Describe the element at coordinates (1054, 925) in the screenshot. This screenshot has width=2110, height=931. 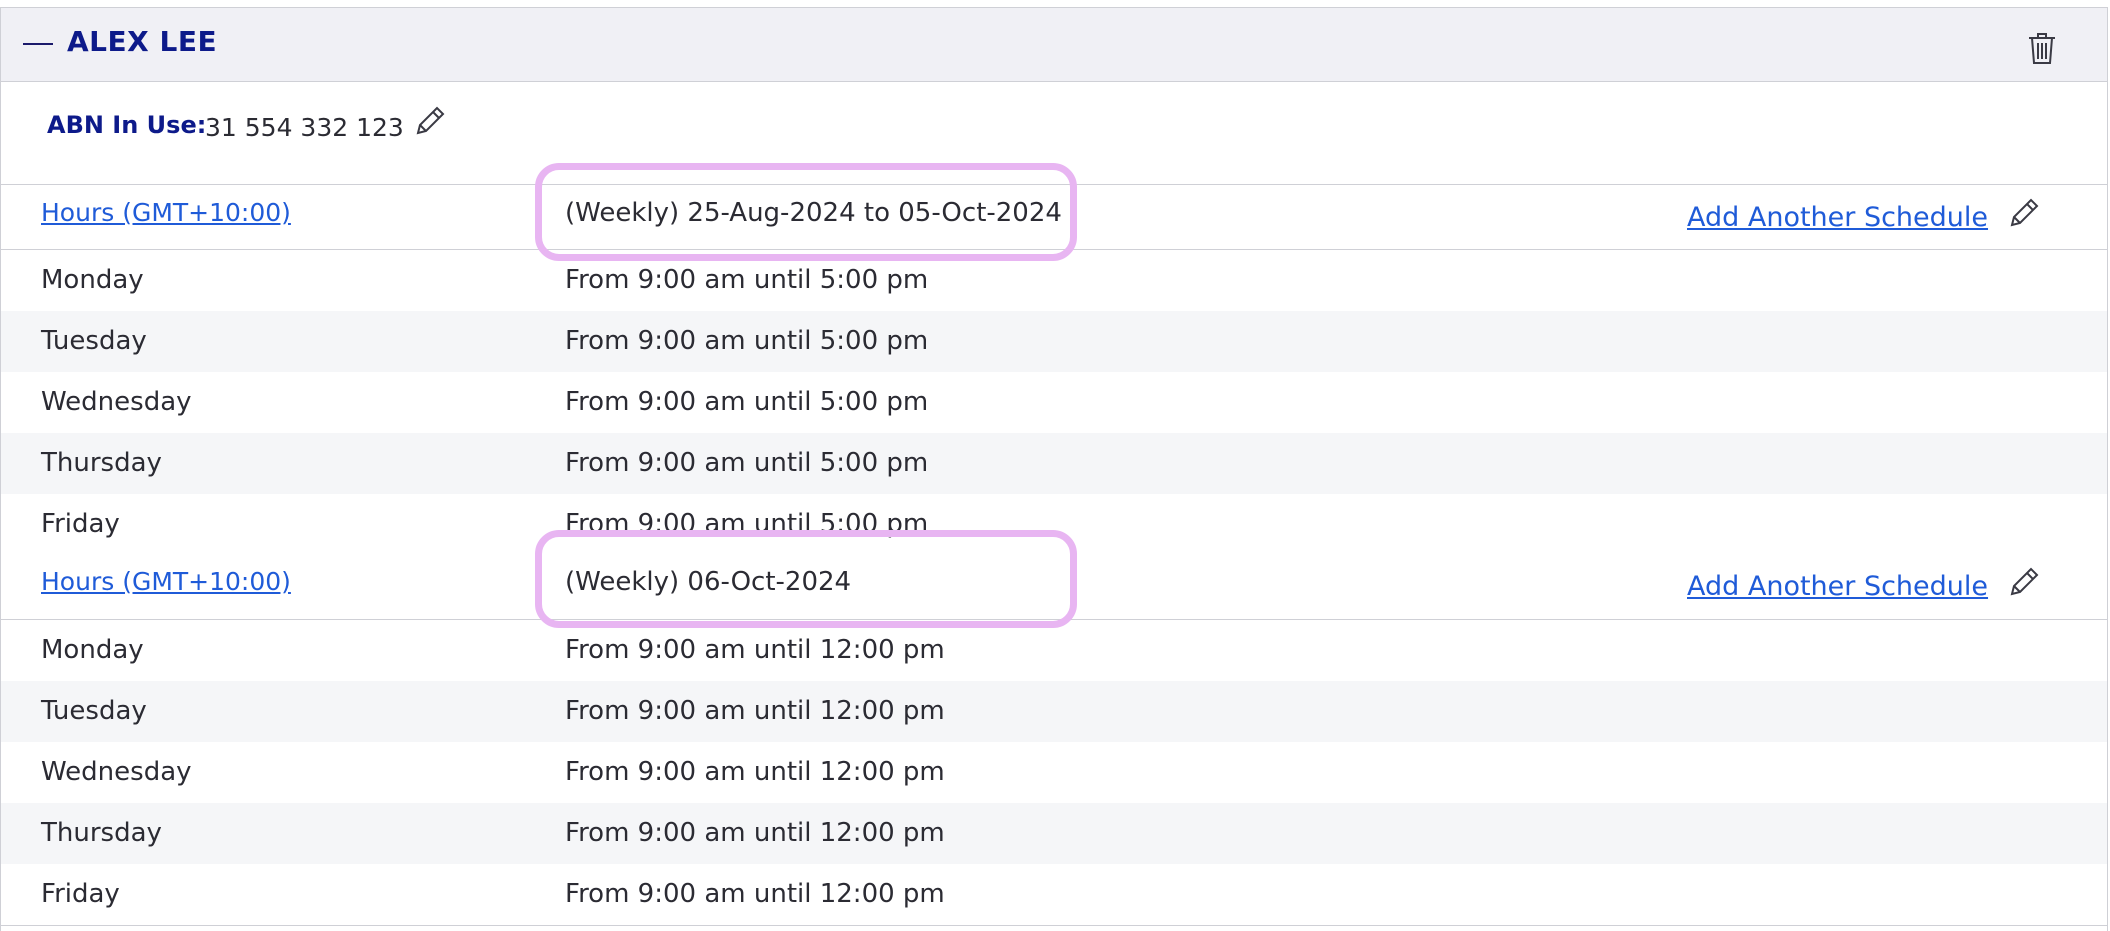
I see `divider` at that location.